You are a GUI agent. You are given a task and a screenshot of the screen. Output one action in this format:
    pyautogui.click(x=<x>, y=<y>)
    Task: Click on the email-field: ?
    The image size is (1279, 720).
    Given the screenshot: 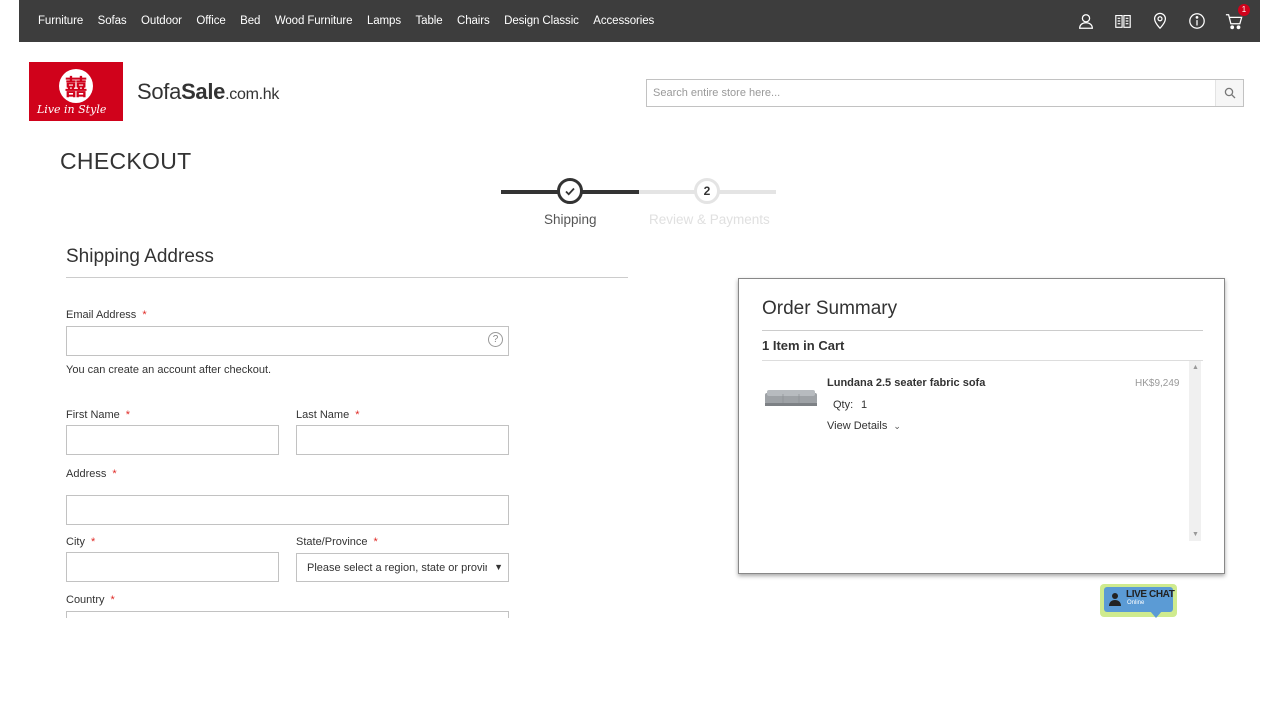 What is the action you would take?
    pyautogui.click(x=287, y=341)
    